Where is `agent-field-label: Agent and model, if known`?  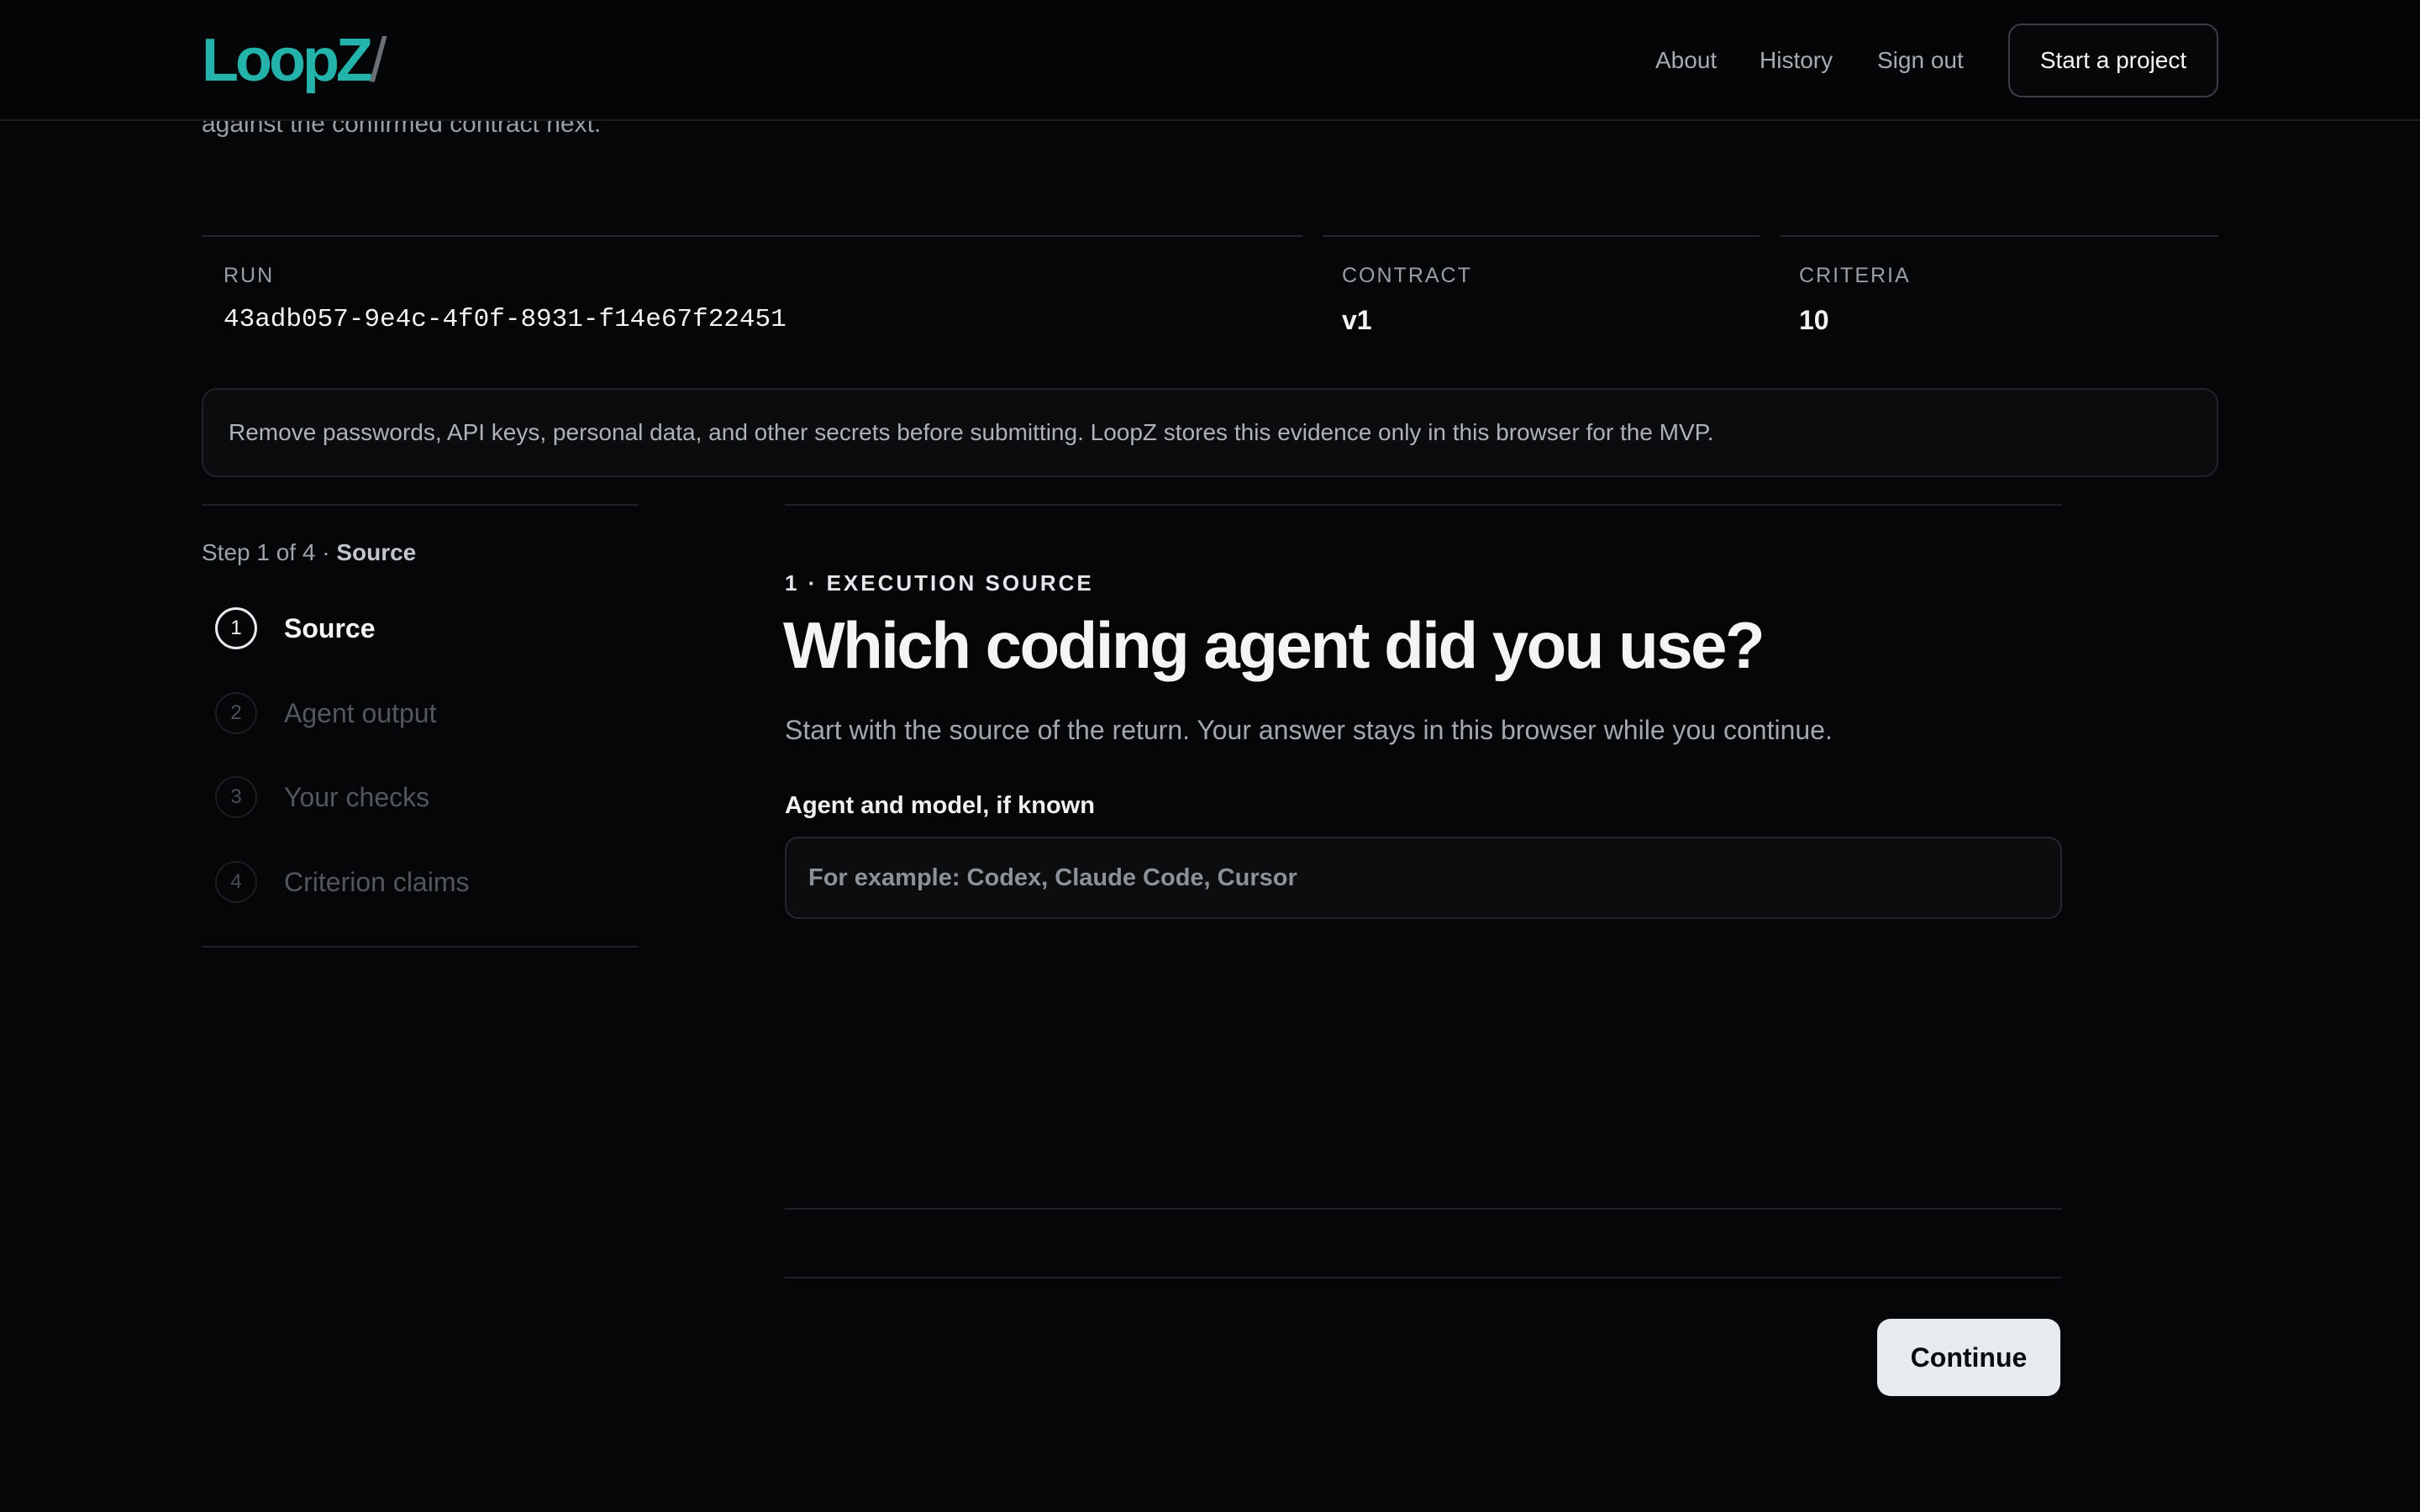 agent-field-label: Agent and model, if known is located at coordinates (940, 805).